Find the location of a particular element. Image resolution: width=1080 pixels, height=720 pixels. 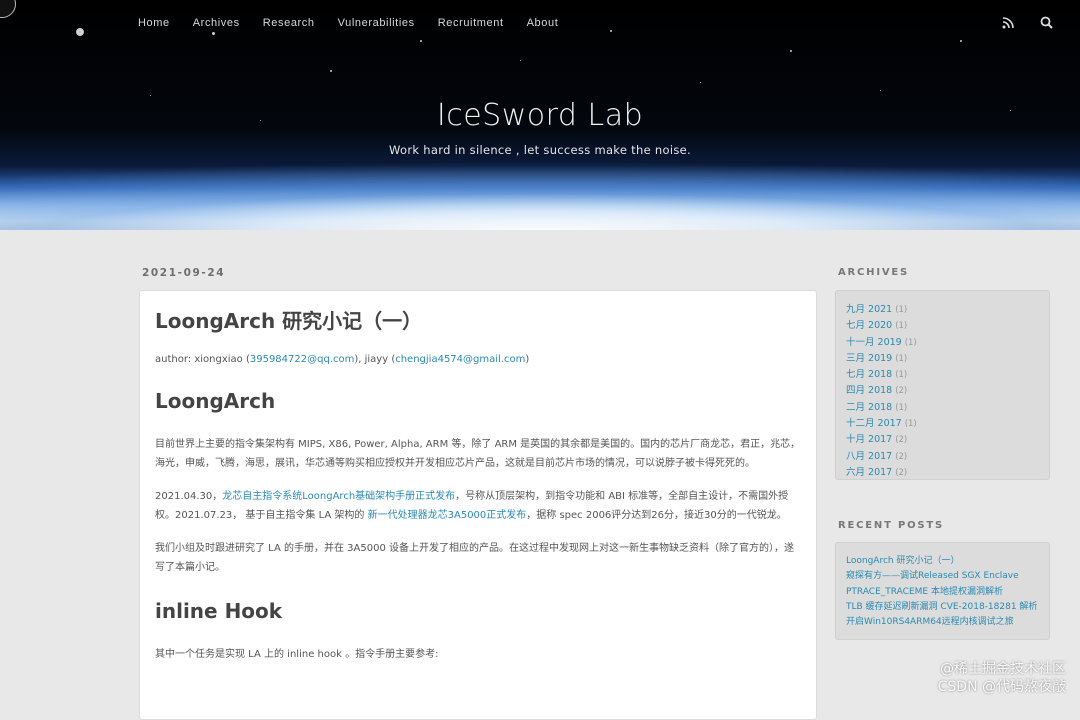

archive-link: 七月 2020 (1) is located at coordinates (942, 326).